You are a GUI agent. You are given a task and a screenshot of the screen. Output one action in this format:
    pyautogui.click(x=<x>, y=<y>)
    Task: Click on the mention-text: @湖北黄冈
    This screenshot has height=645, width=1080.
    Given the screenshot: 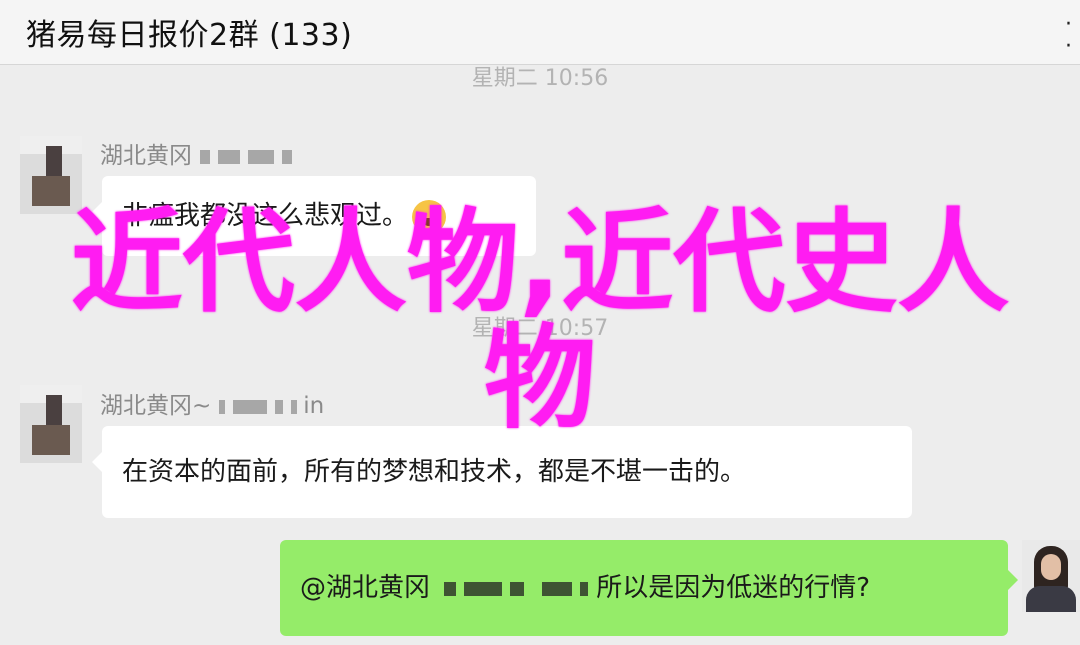 What is the action you would take?
    pyautogui.click(x=365, y=588)
    